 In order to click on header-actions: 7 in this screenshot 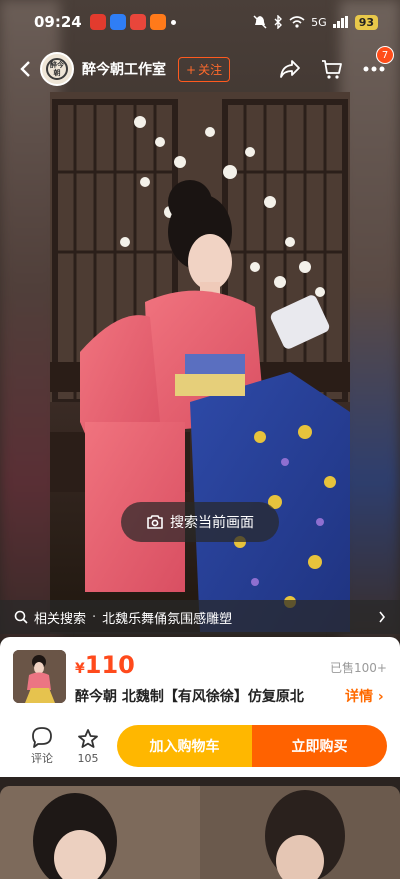, I will do `click(335, 64)`.